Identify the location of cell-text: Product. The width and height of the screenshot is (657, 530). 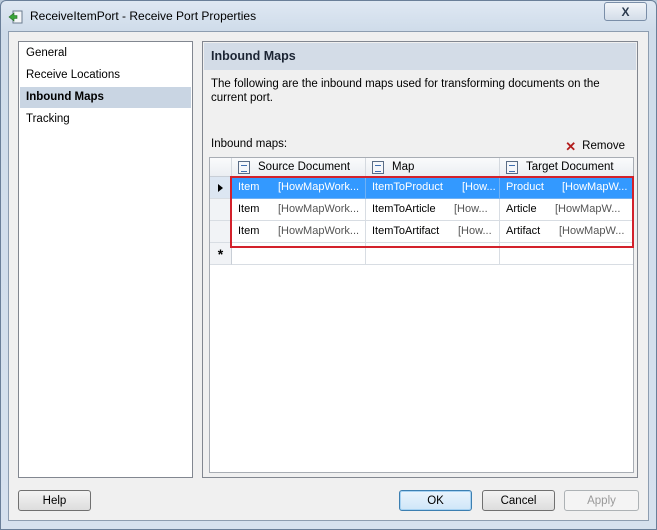
(525, 187).